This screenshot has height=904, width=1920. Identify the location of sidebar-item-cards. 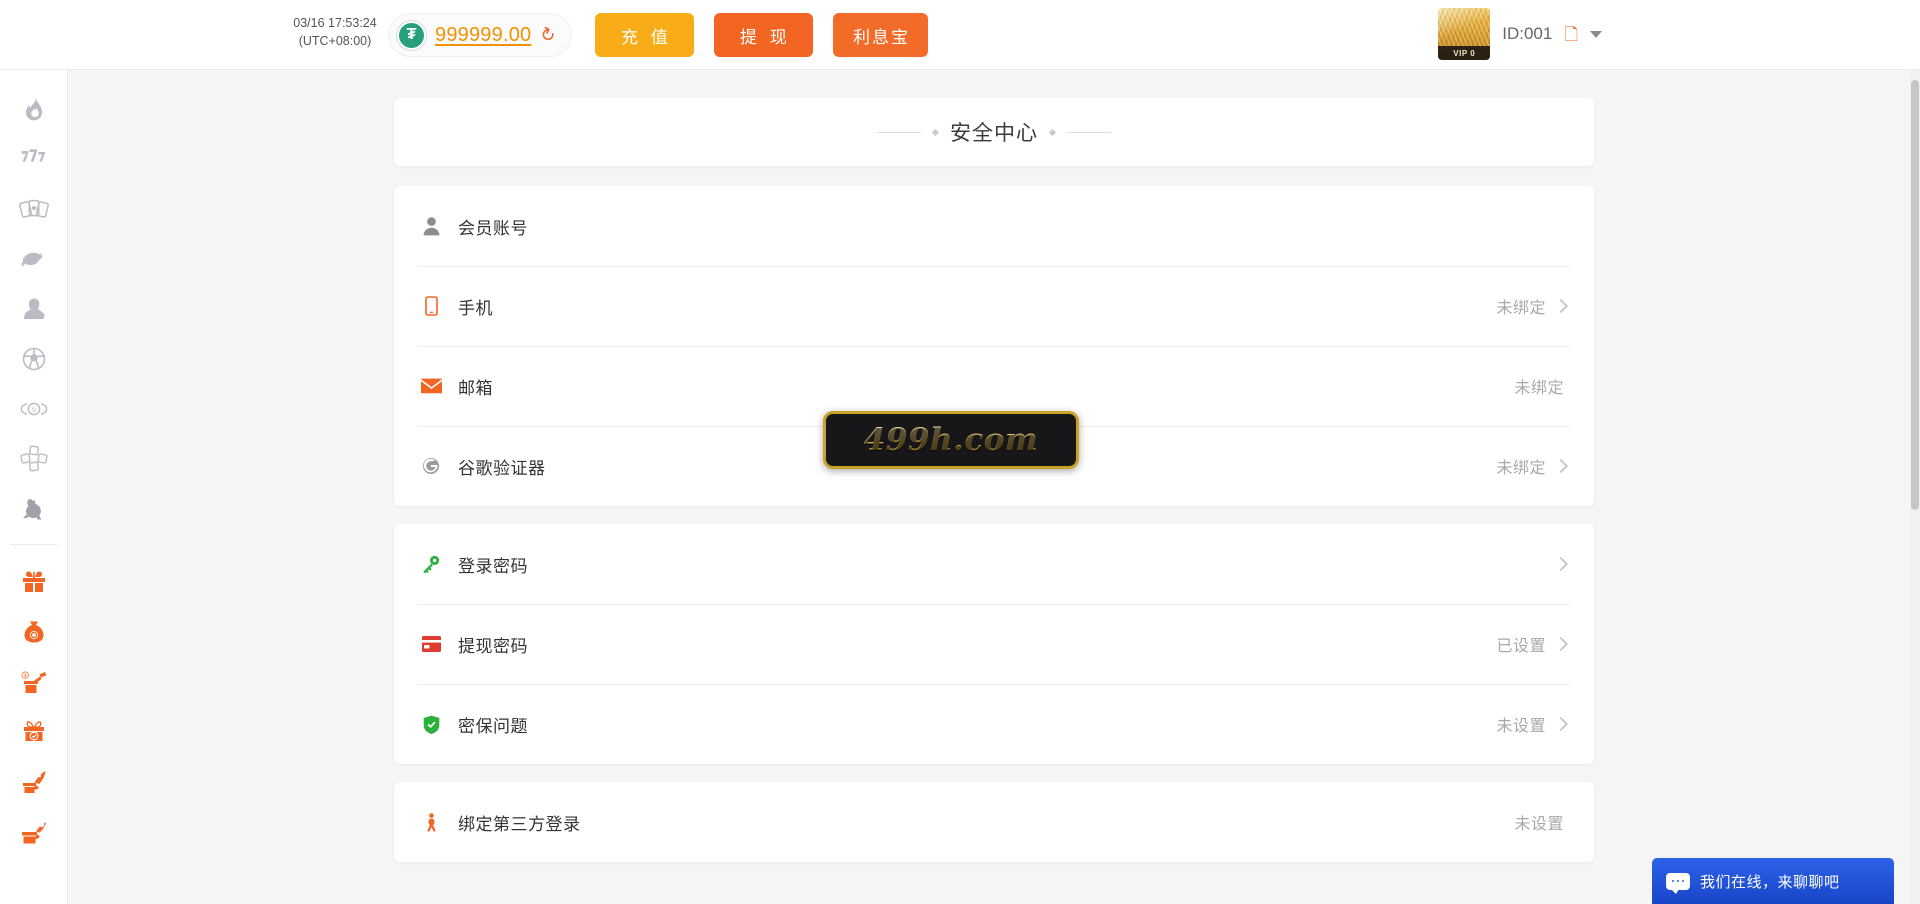
(33, 209).